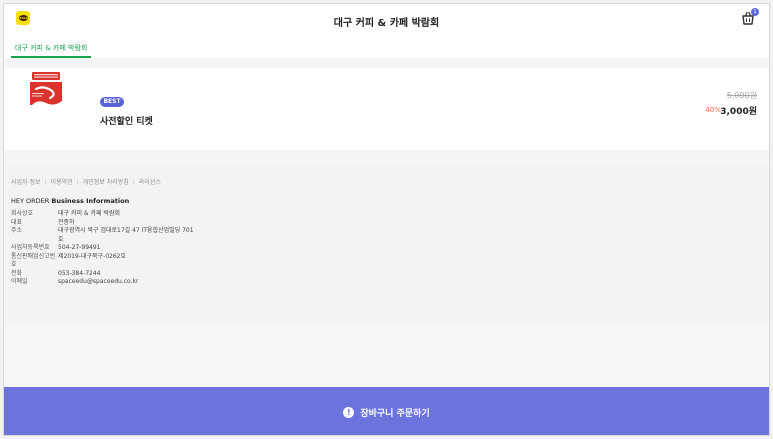 The height and width of the screenshot is (439, 773). I want to click on cart-count-badge: 1, so click(755, 12).